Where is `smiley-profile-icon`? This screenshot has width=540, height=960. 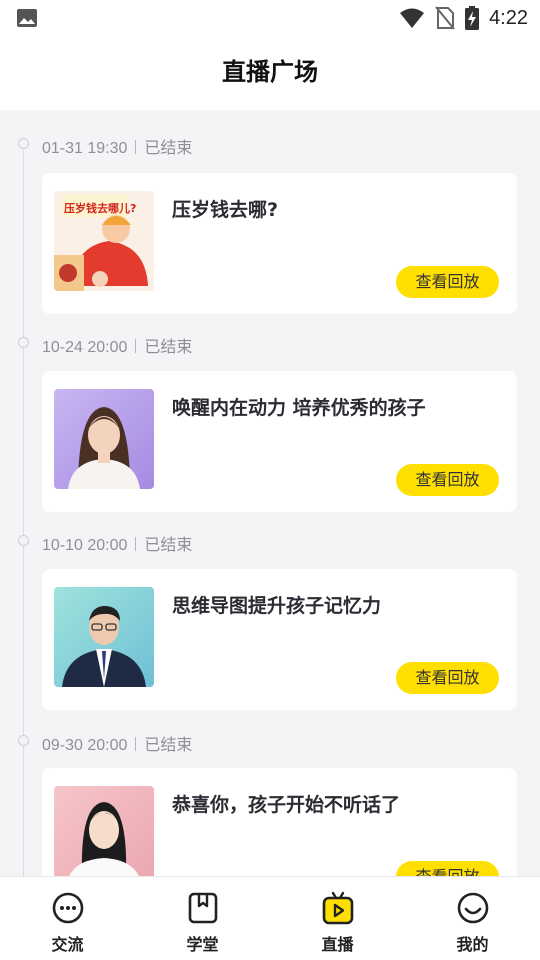
smiley-profile-icon is located at coordinates (472, 908).